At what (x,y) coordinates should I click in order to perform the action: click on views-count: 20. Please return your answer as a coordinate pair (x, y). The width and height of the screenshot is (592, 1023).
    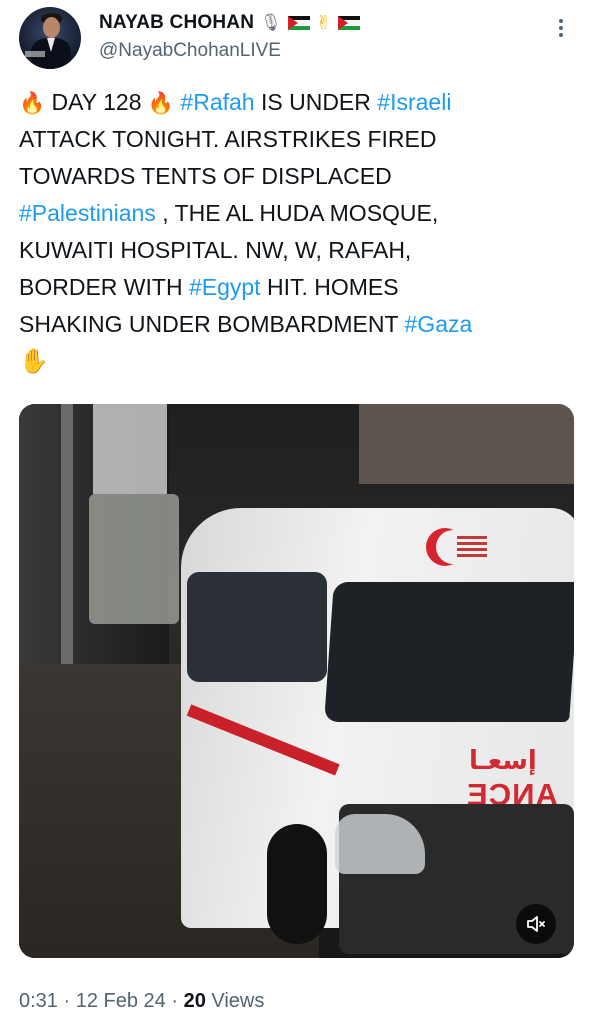
    Looking at the image, I should click on (195, 1001).